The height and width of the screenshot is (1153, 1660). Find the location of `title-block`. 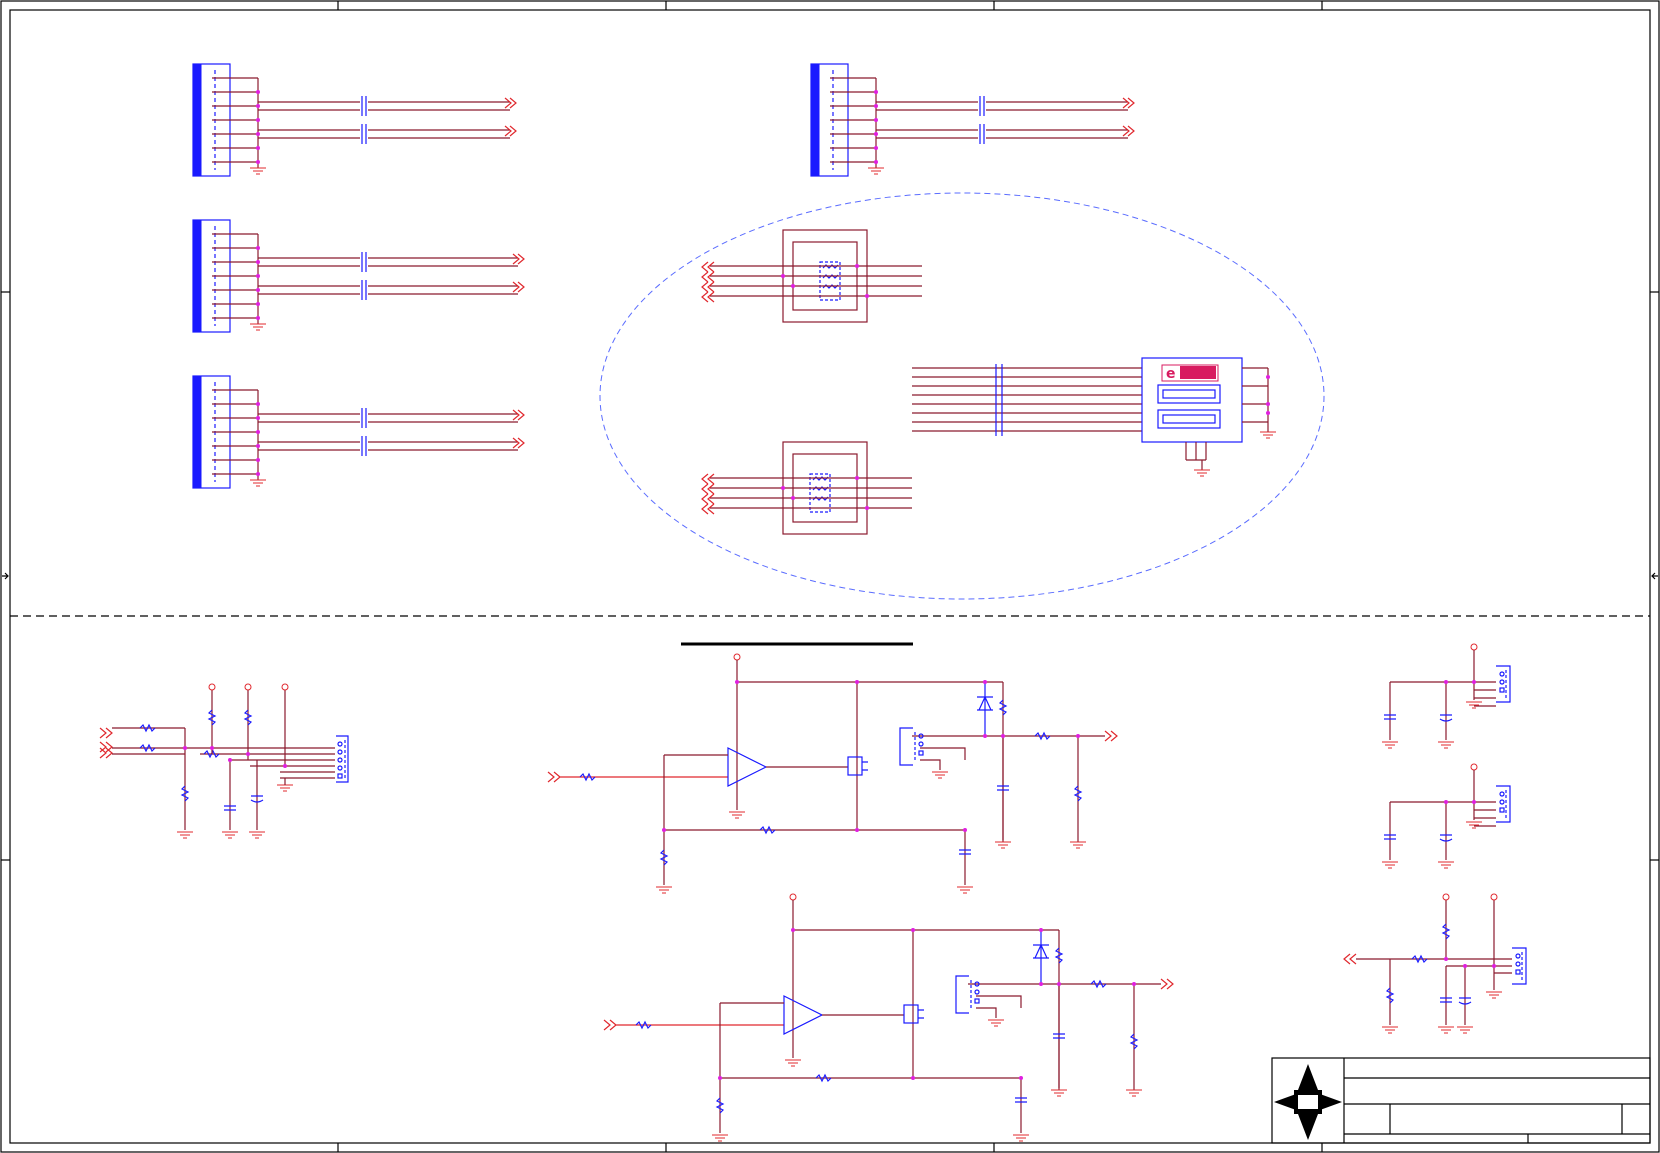

title-block is located at coordinates (1461, 1100).